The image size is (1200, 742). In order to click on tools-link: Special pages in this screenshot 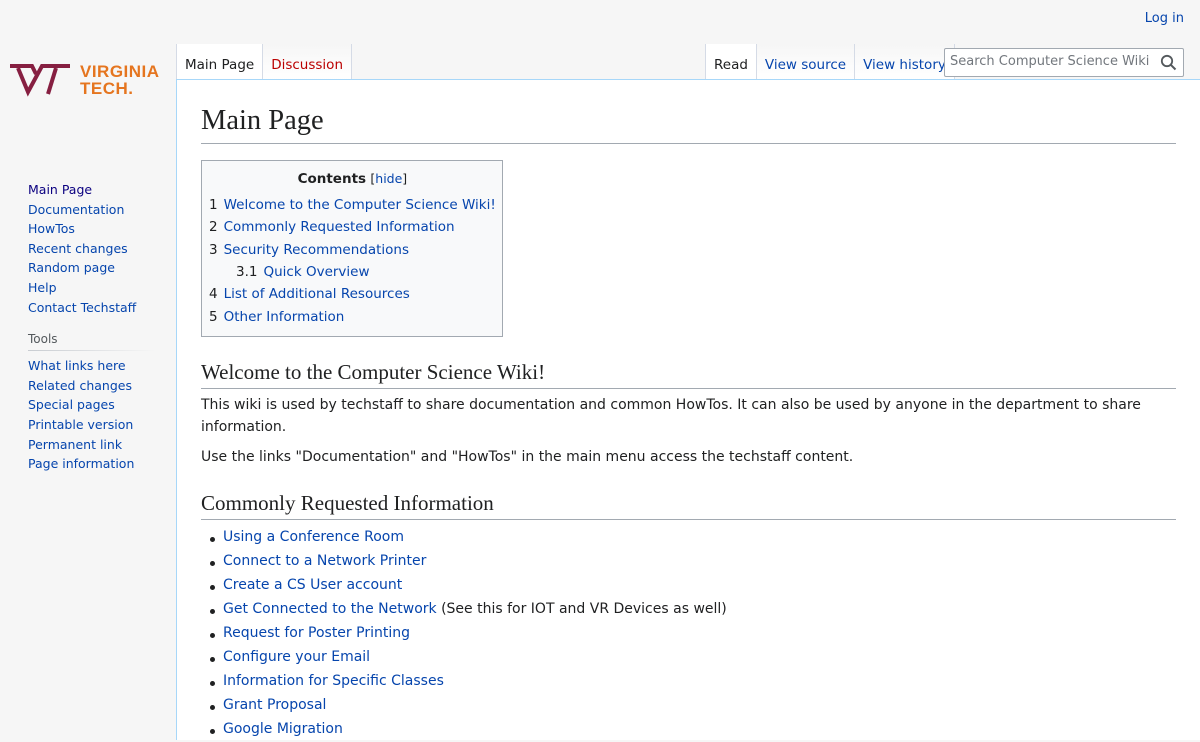, I will do `click(71, 404)`.